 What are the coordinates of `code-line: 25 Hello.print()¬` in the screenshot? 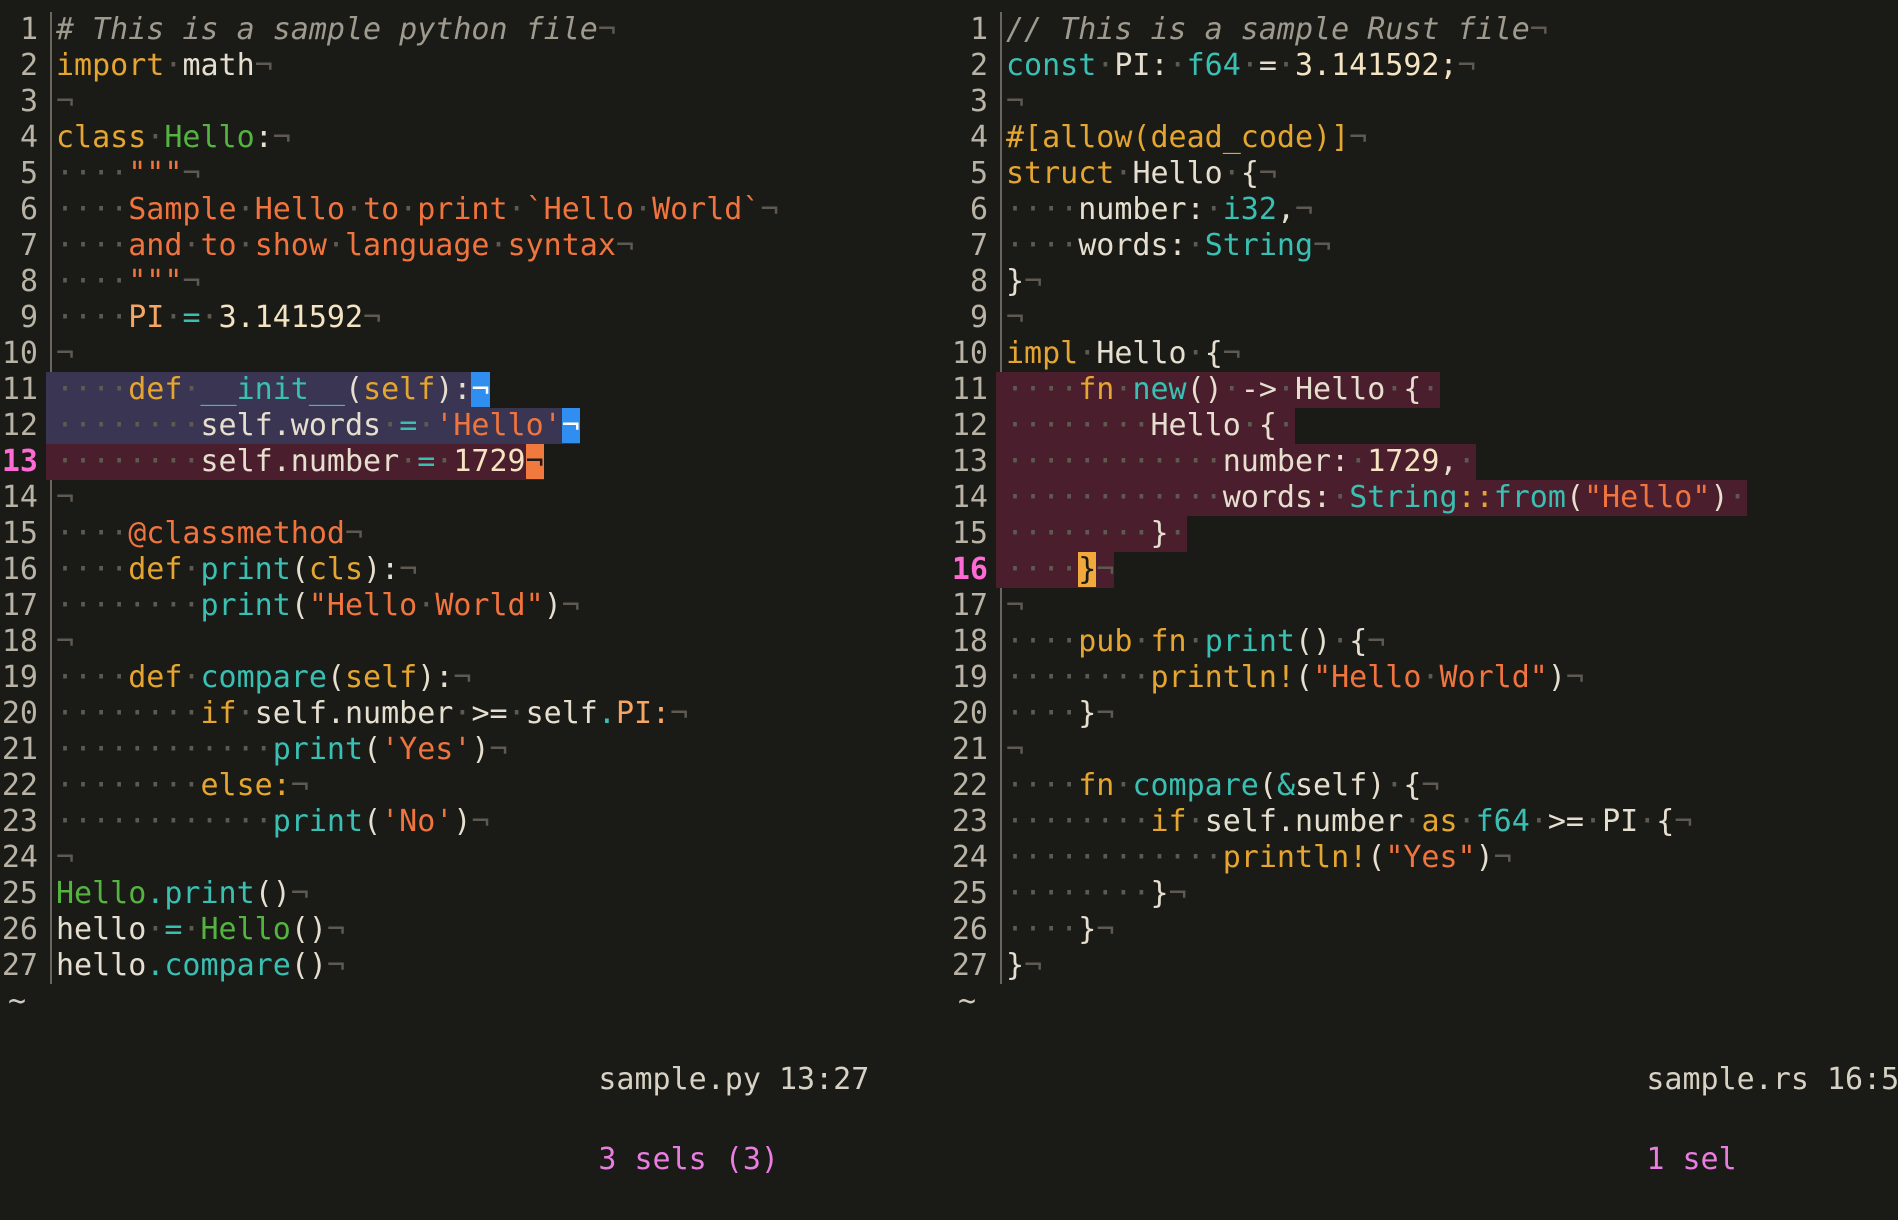 It's located at (472, 894).